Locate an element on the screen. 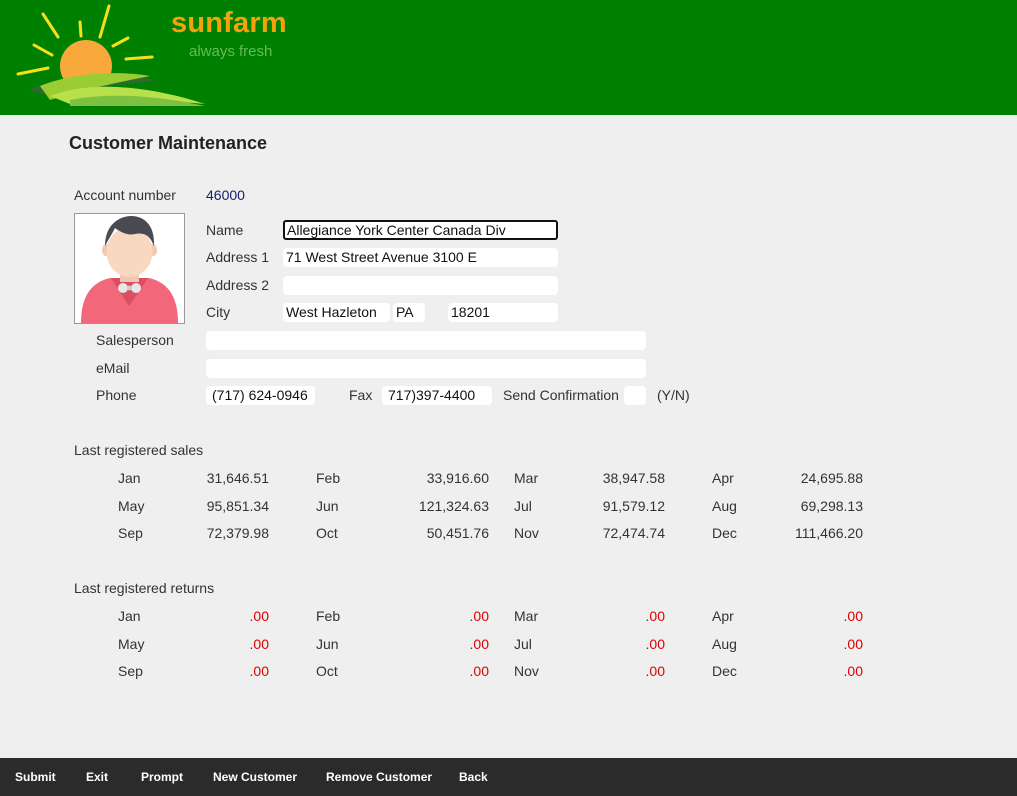 The height and width of the screenshot is (796, 1017). sales-month-label: Oct is located at coordinates (327, 533).